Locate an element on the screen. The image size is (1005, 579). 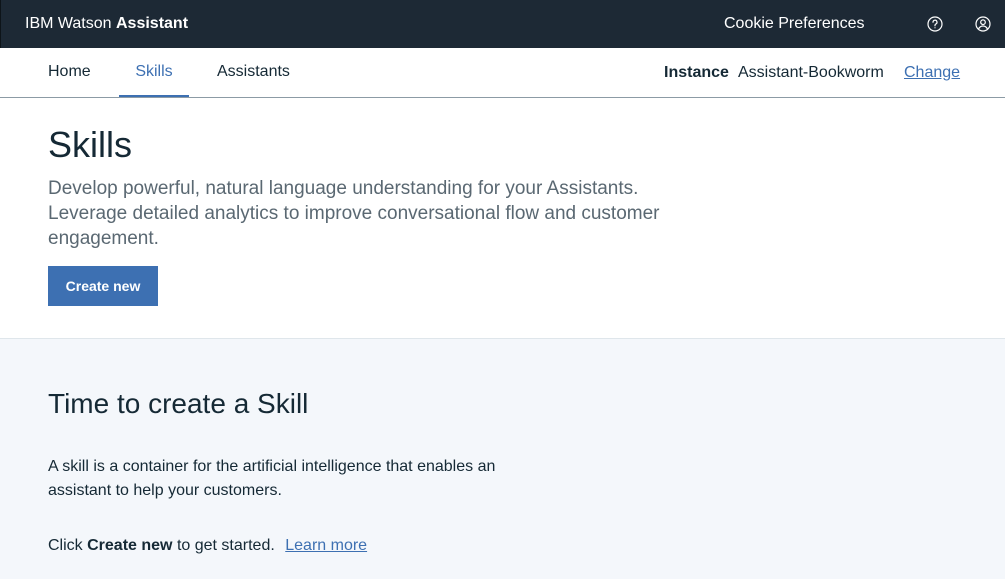
cta-suffix: to get started. is located at coordinates (225, 545).